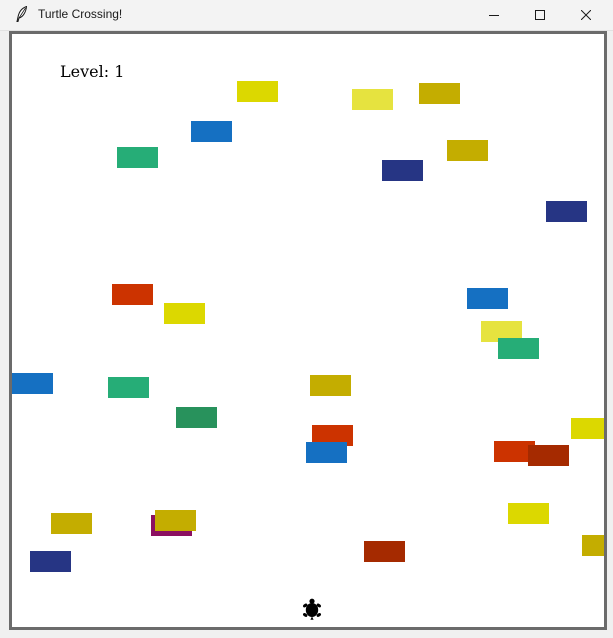 The image size is (613, 638). What do you see at coordinates (306, 15) in the screenshot?
I see `title-bar: Turtle Crossing!` at bounding box center [306, 15].